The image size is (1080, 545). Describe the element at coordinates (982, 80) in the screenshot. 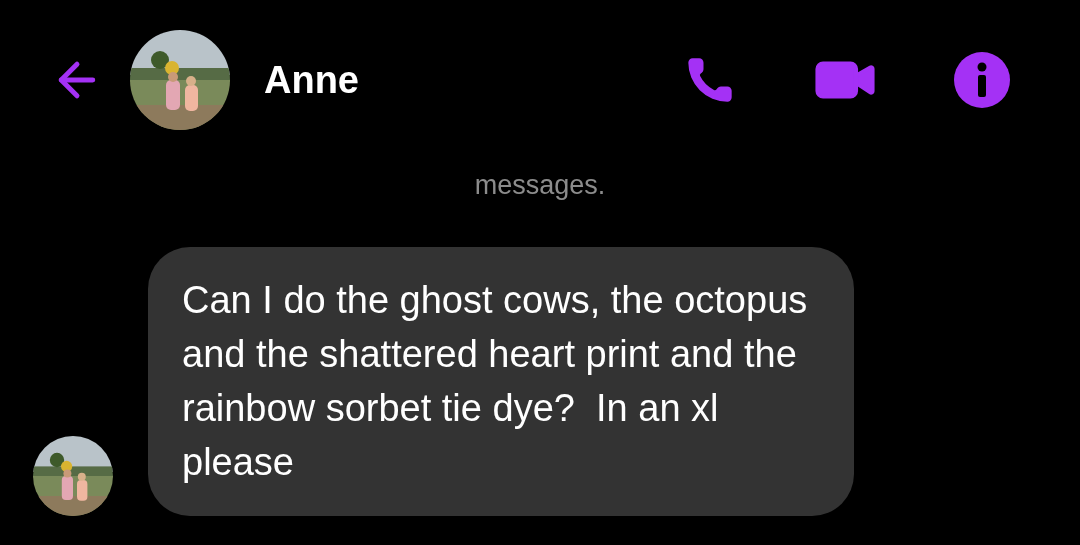

I see `info-icon` at that location.